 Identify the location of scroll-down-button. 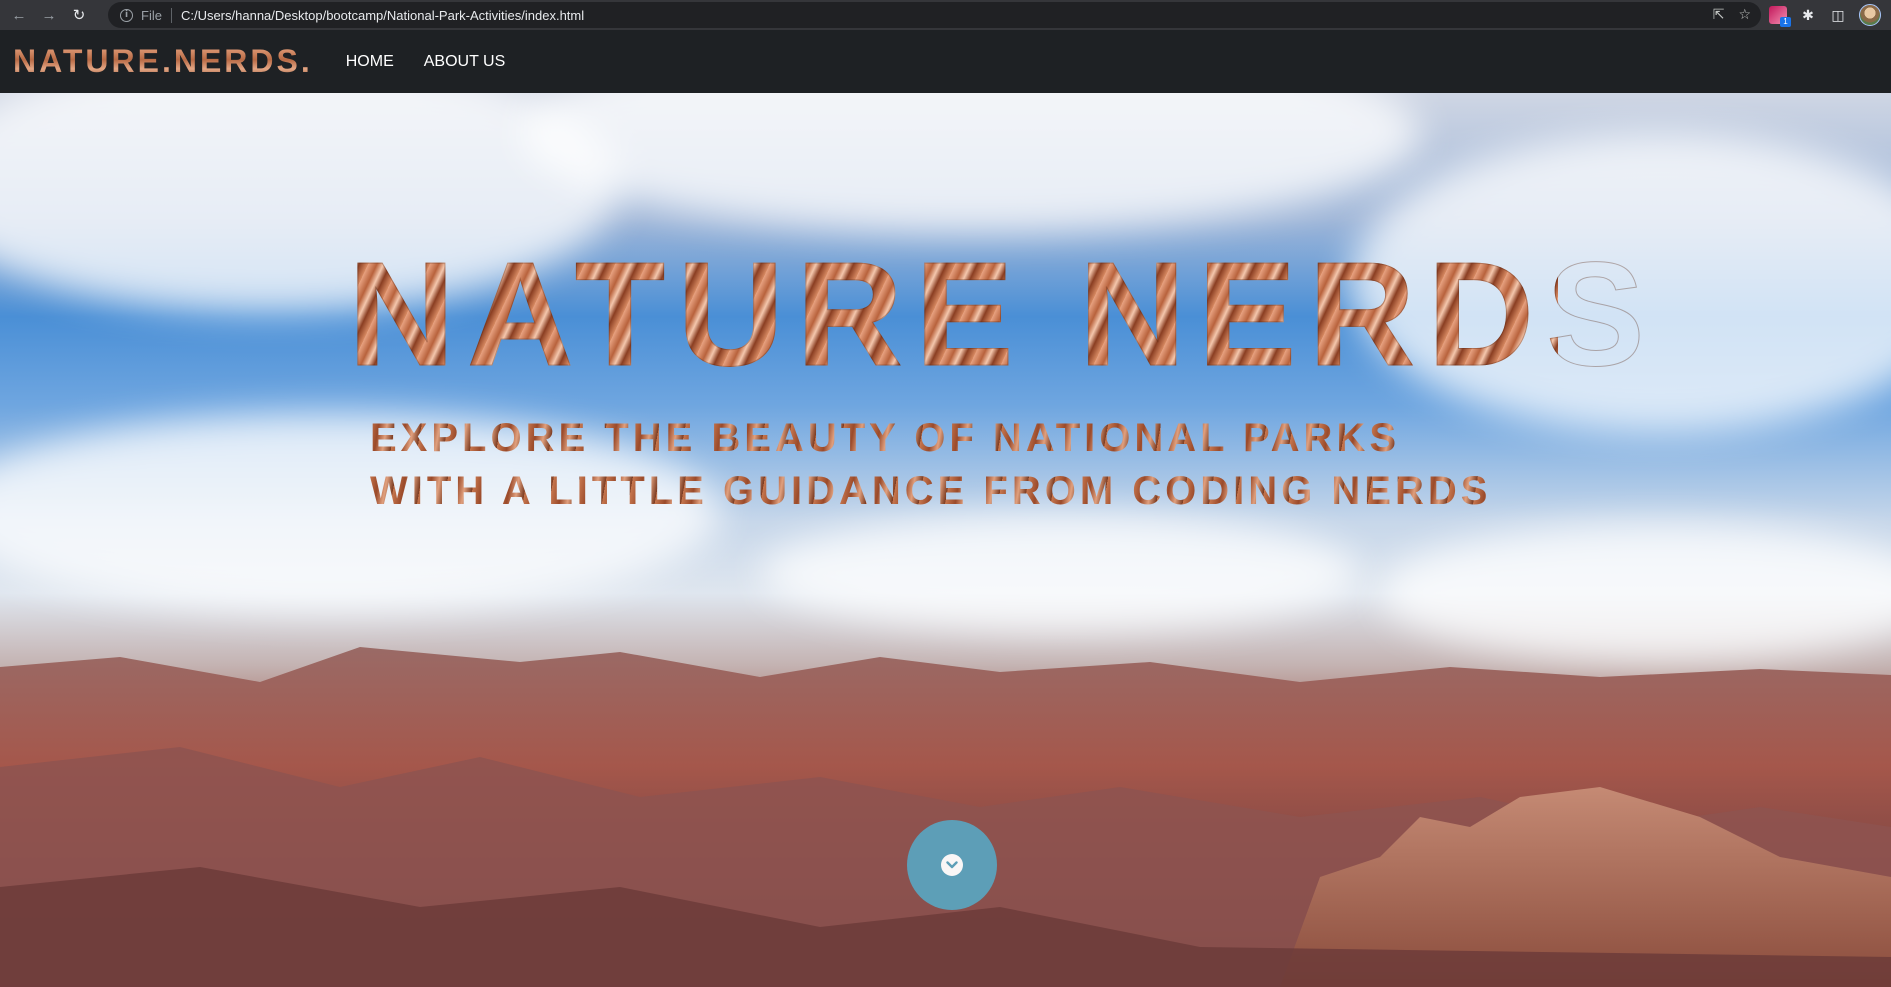
(952, 865).